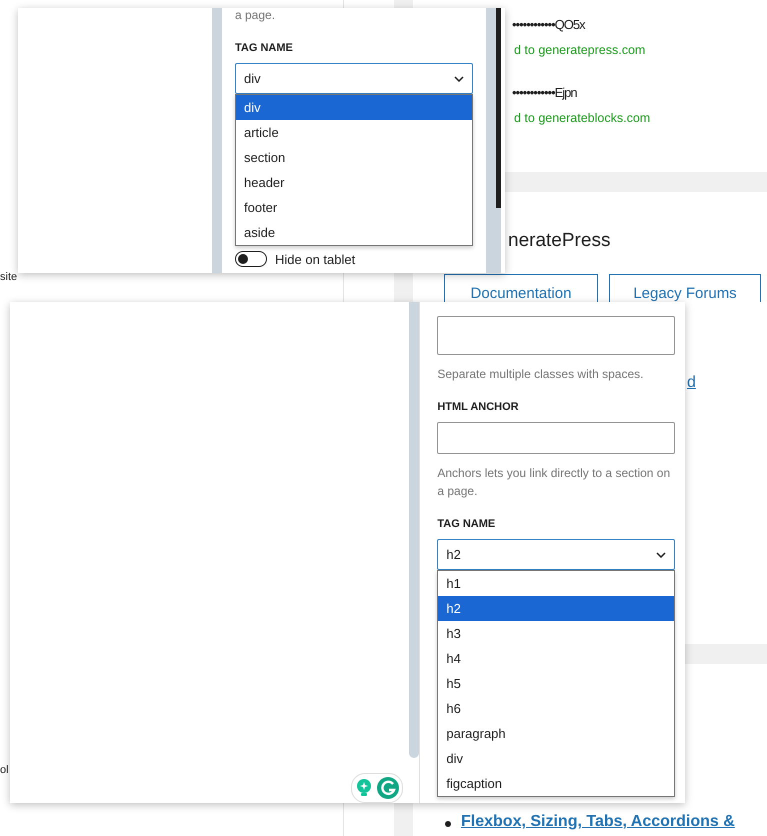 This screenshot has width=767, height=836. What do you see at coordinates (388, 788) in the screenshot?
I see `letter-g-icon` at bounding box center [388, 788].